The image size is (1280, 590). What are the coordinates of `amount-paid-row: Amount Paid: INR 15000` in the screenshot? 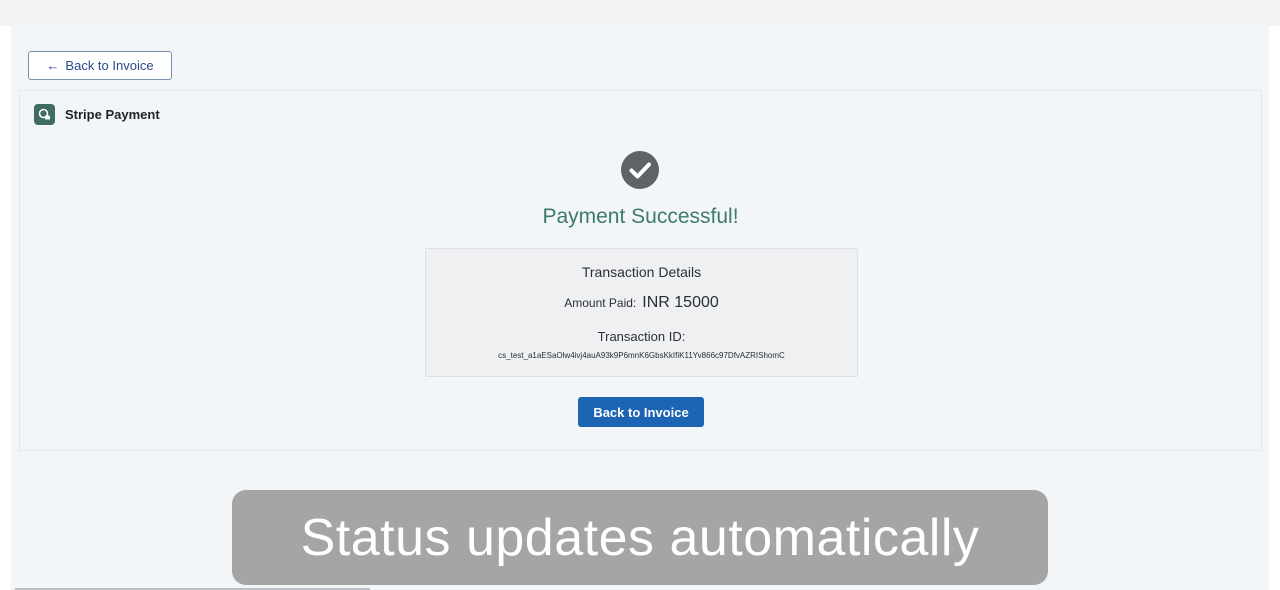 It's located at (641, 303).